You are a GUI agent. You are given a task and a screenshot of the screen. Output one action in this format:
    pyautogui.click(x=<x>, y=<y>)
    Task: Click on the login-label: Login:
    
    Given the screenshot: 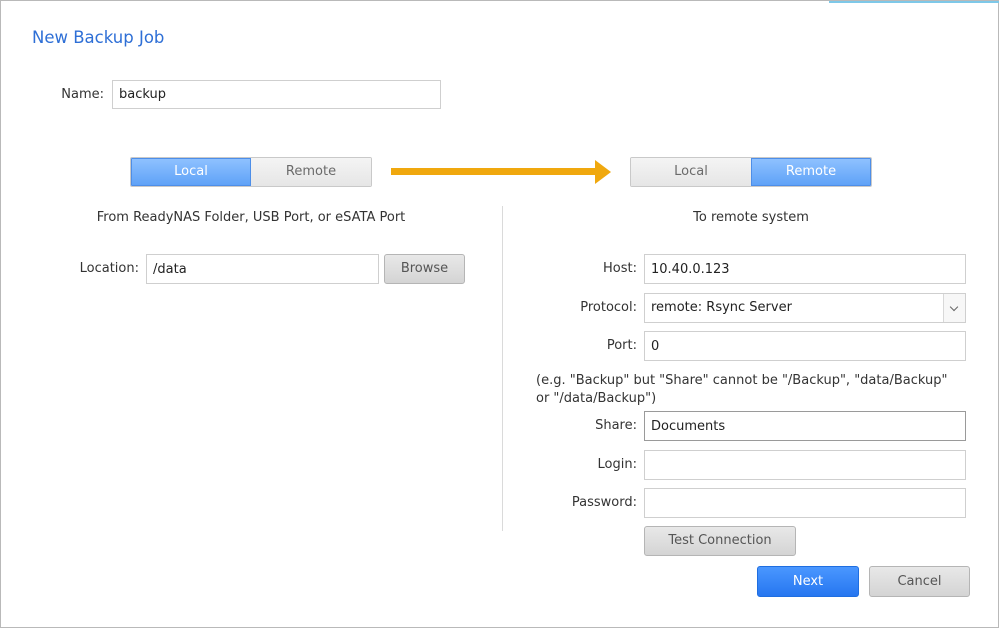 What is the action you would take?
    pyautogui.click(x=617, y=464)
    